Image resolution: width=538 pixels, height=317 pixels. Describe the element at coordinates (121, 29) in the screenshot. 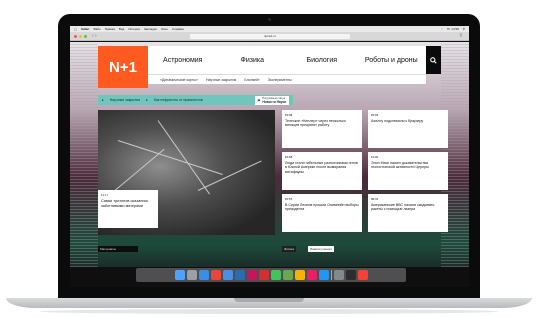

I see `menu-view: Вид` at that location.